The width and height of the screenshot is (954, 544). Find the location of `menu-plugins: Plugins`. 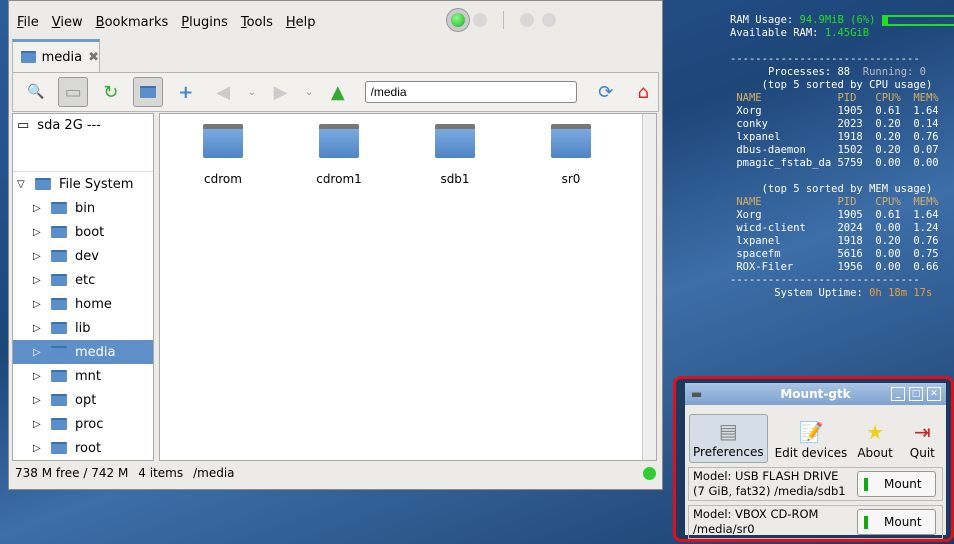

menu-plugins: Plugins is located at coordinates (204, 22).